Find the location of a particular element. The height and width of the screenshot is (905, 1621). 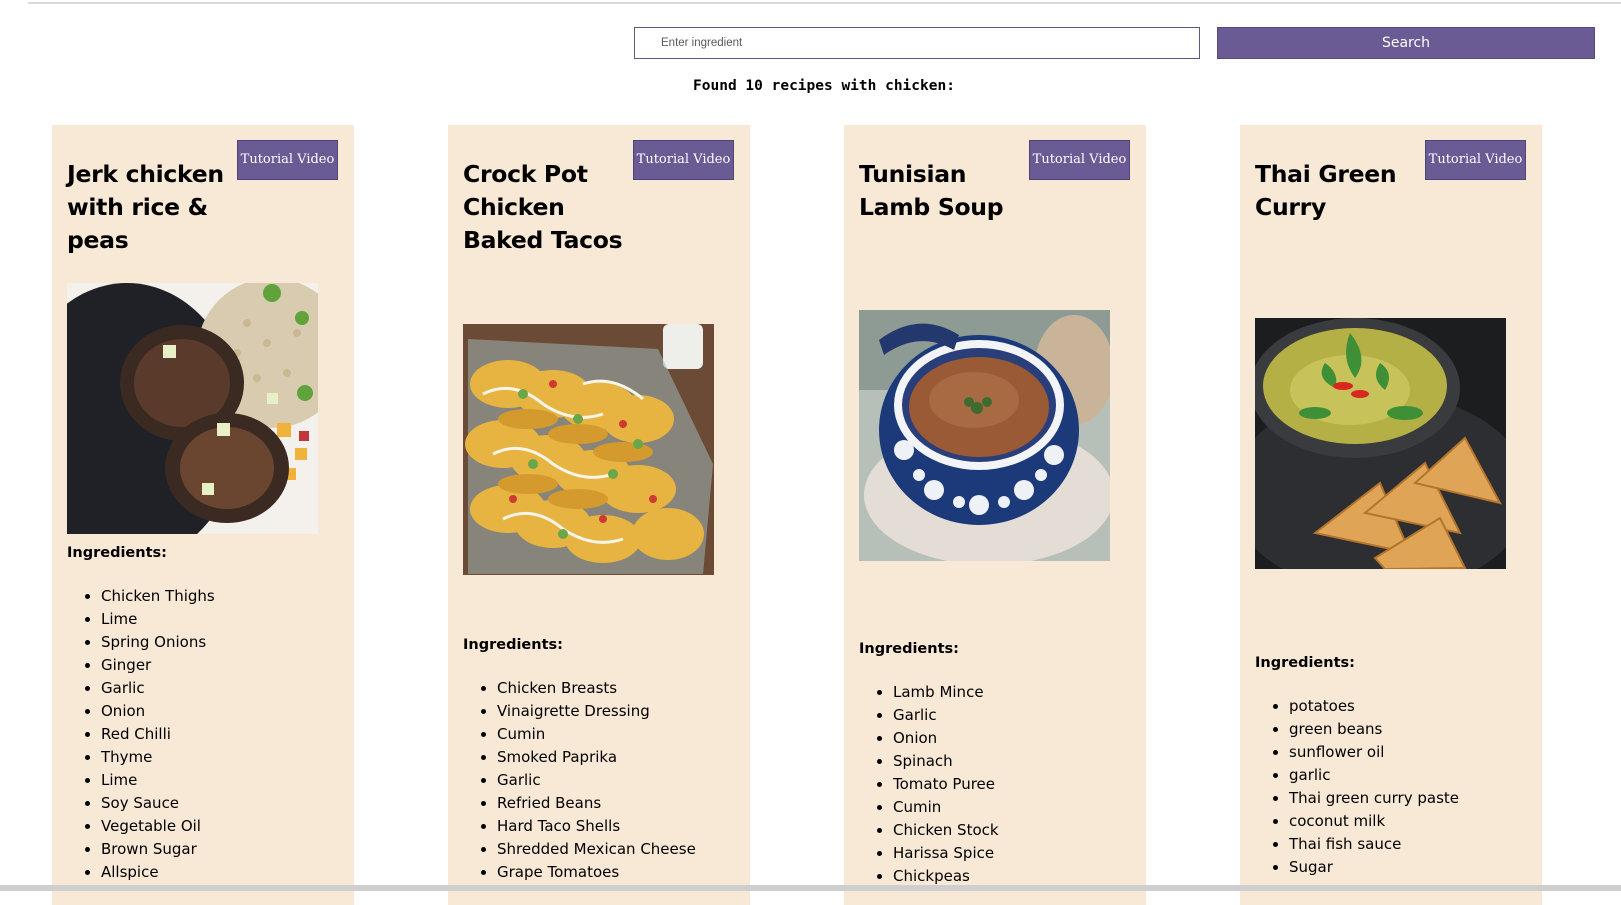

ingredient-item: Spinach is located at coordinates (946, 761).